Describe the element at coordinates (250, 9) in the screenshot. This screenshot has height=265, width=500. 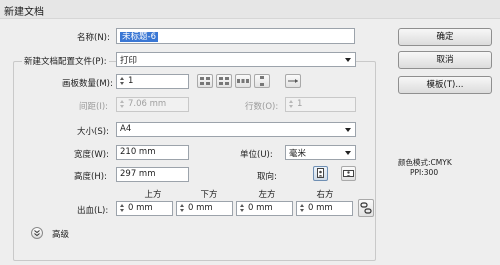
I see `title-bar: 新建文档` at that location.